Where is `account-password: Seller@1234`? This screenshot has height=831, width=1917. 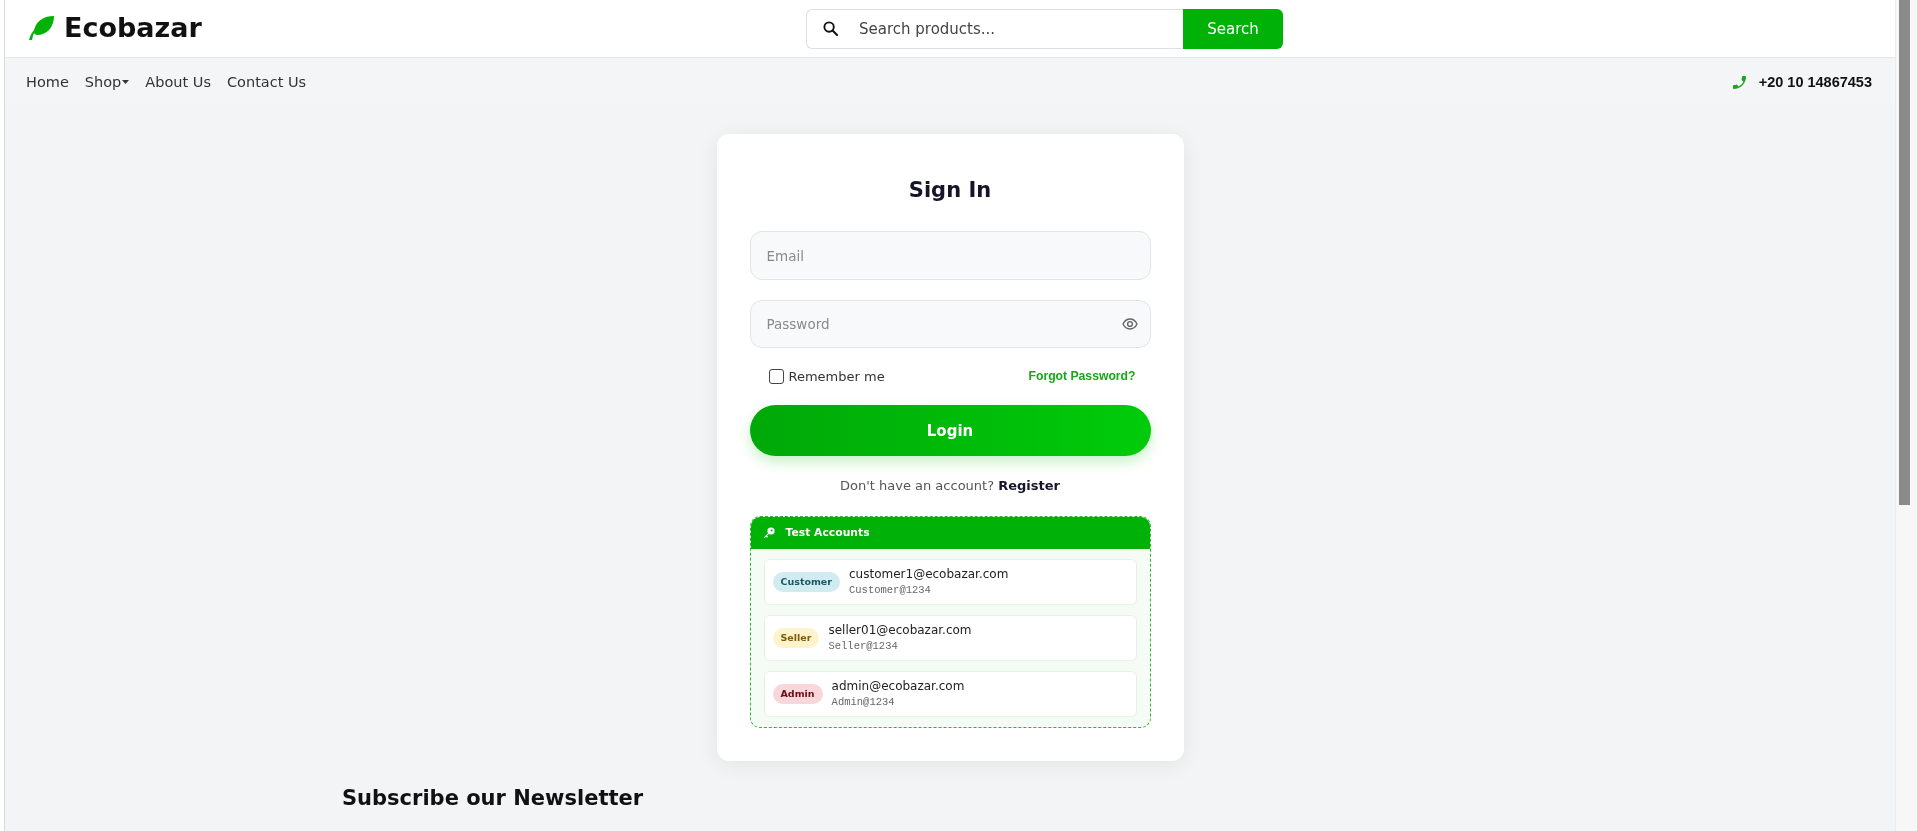 account-password: Seller@1234 is located at coordinates (863, 646).